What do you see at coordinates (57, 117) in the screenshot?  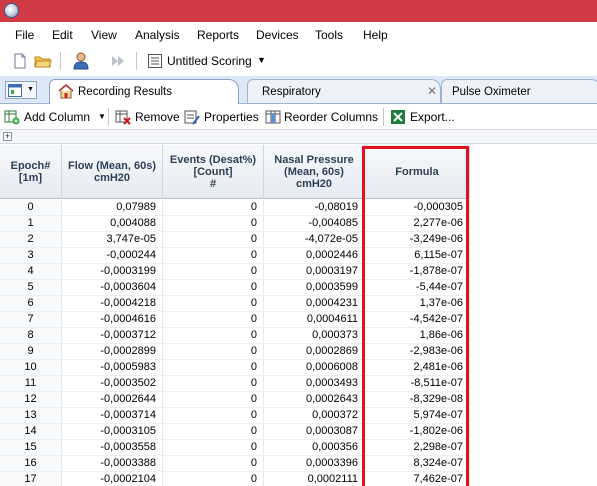 I see `add-column-label: Add Column` at bounding box center [57, 117].